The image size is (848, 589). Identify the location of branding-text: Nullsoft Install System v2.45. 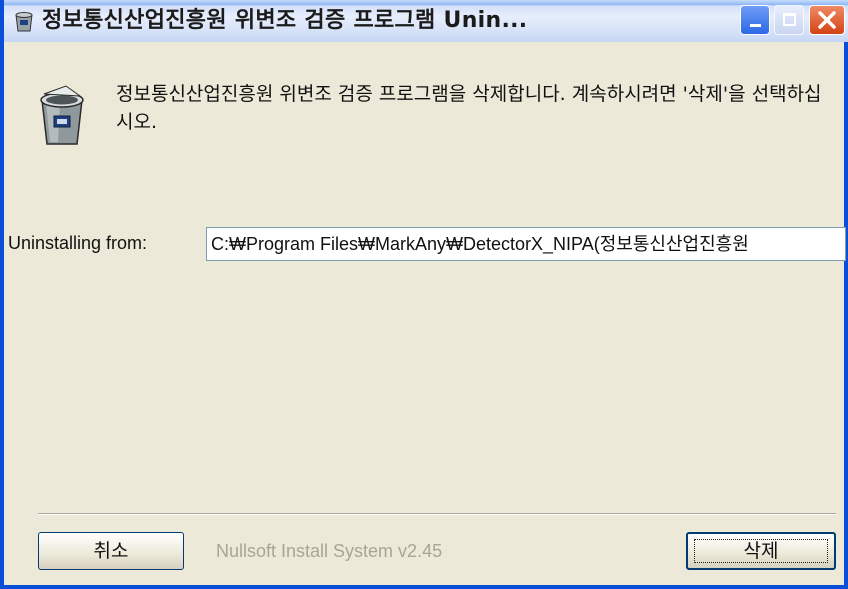
(329, 551).